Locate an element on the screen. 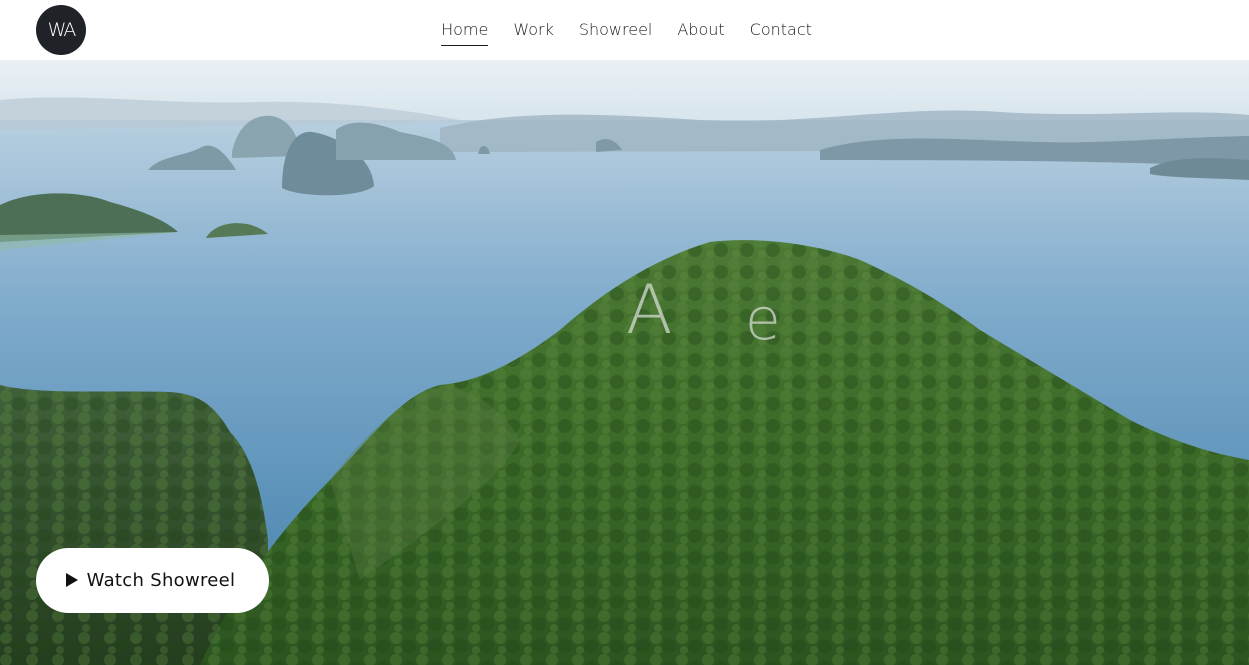 This screenshot has width=1249, height=665. nav-home: Home is located at coordinates (465, 30).